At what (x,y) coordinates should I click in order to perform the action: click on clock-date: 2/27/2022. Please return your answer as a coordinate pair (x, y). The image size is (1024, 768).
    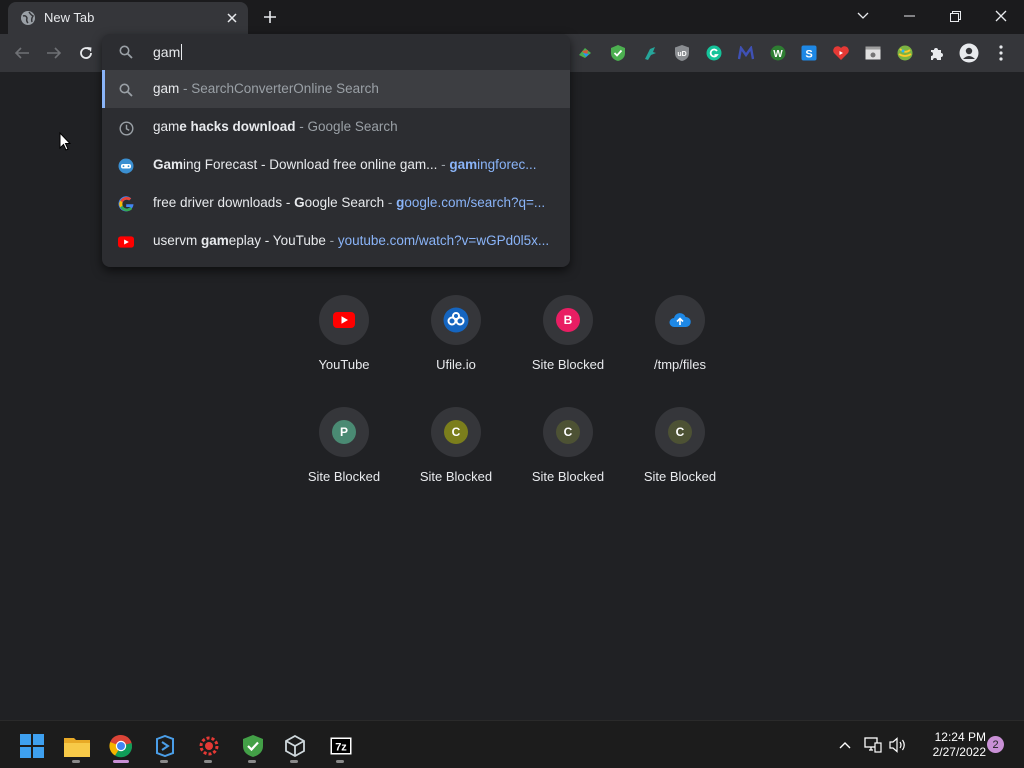
    Looking at the image, I should click on (959, 752).